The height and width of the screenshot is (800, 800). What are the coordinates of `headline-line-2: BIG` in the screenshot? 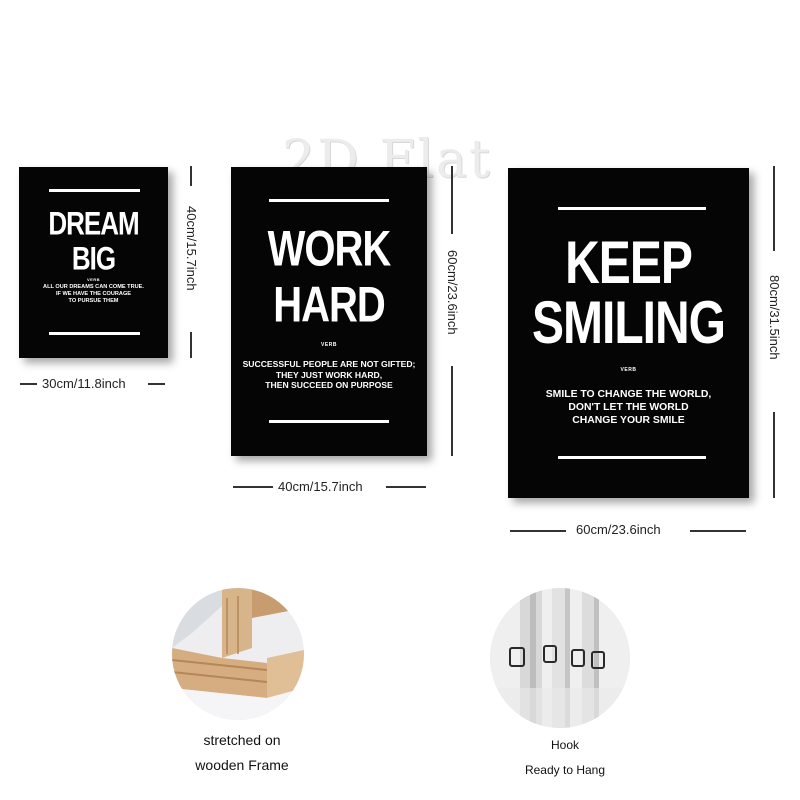 It's located at (93, 258).